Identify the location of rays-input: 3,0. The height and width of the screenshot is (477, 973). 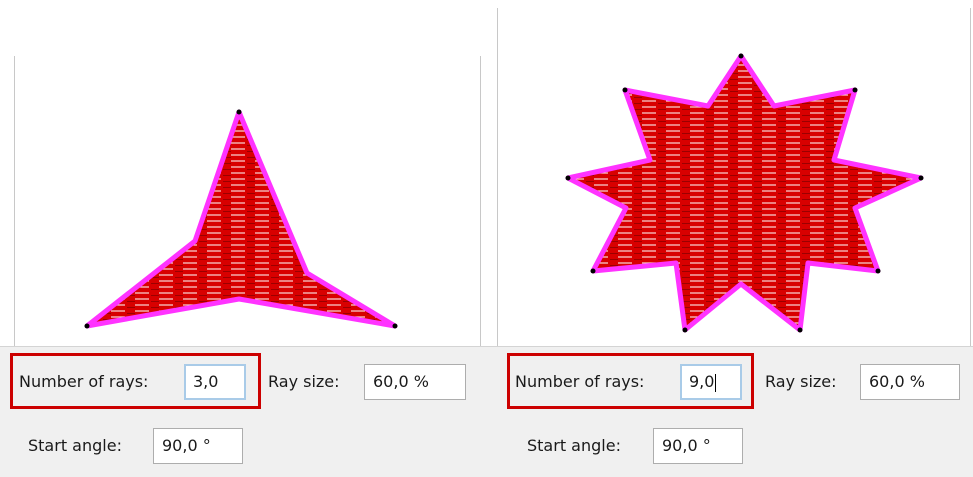
(215, 382).